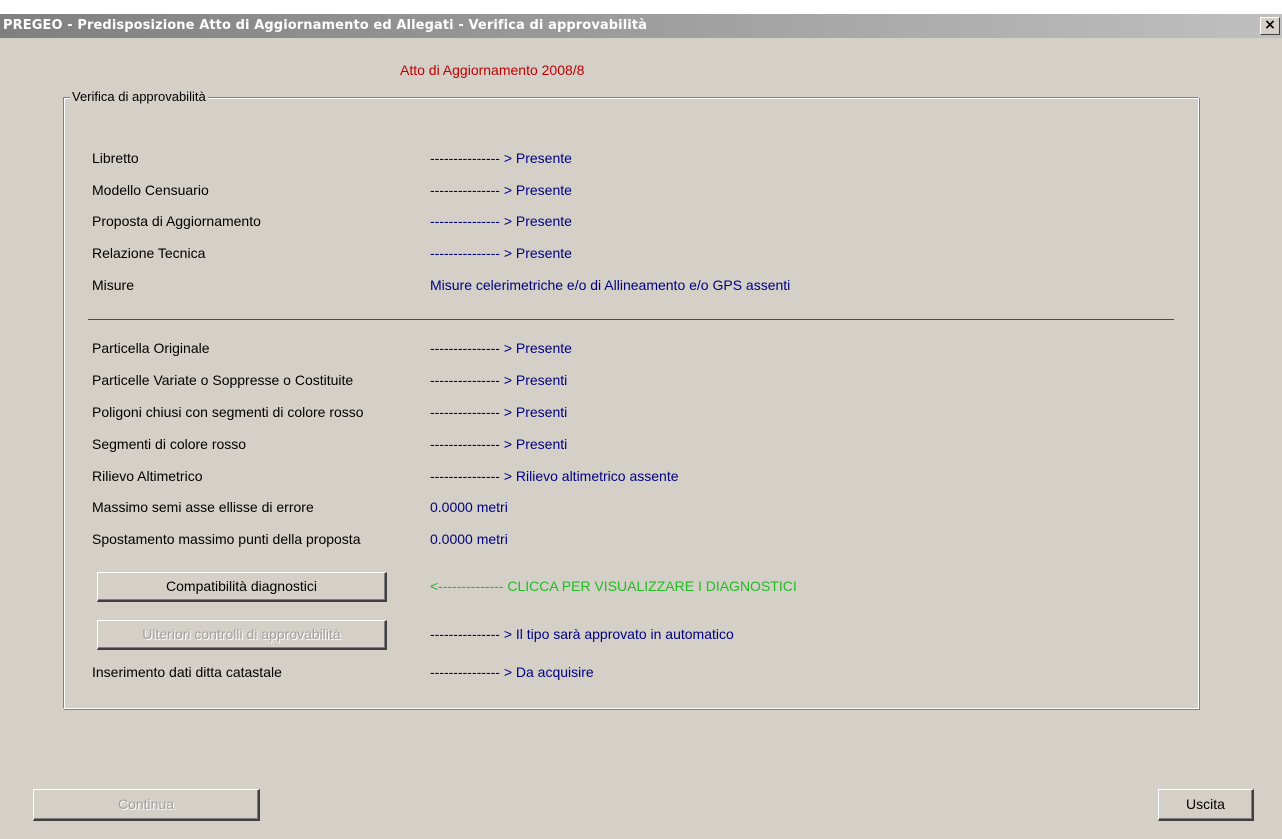  I want to click on row-proposta: Proposta di Aggiornamento, so click(176, 222).